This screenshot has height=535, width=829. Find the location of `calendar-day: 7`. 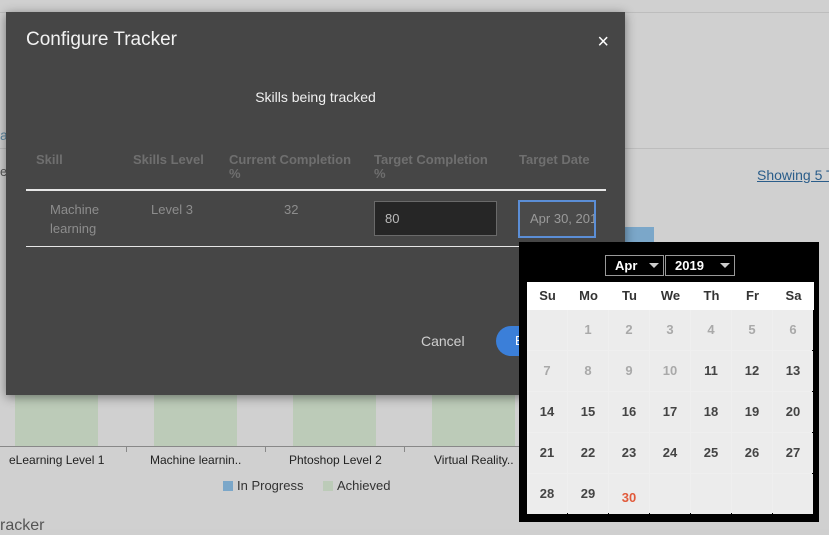

calendar-day: 7 is located at coordinates (547, 371).